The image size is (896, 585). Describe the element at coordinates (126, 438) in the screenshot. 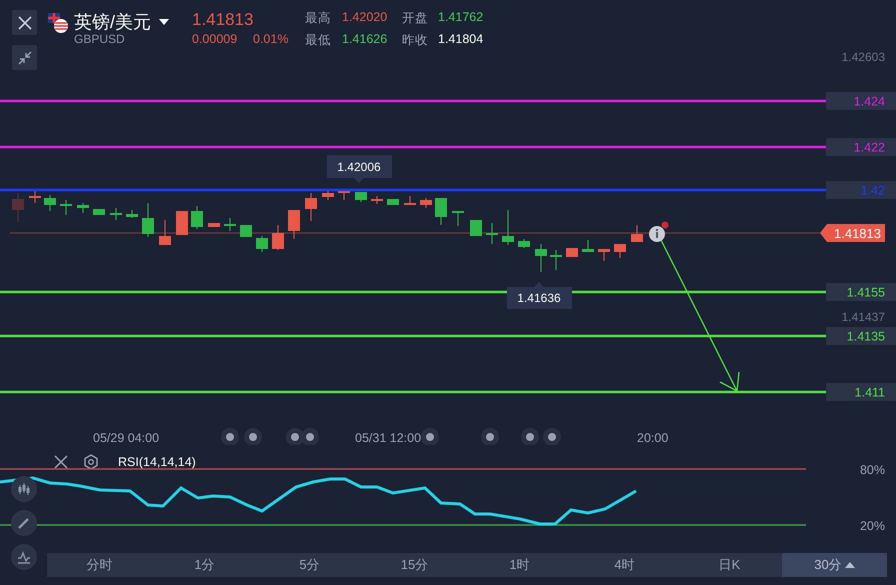

I see `time-label: 05/29 04:00` at that location.